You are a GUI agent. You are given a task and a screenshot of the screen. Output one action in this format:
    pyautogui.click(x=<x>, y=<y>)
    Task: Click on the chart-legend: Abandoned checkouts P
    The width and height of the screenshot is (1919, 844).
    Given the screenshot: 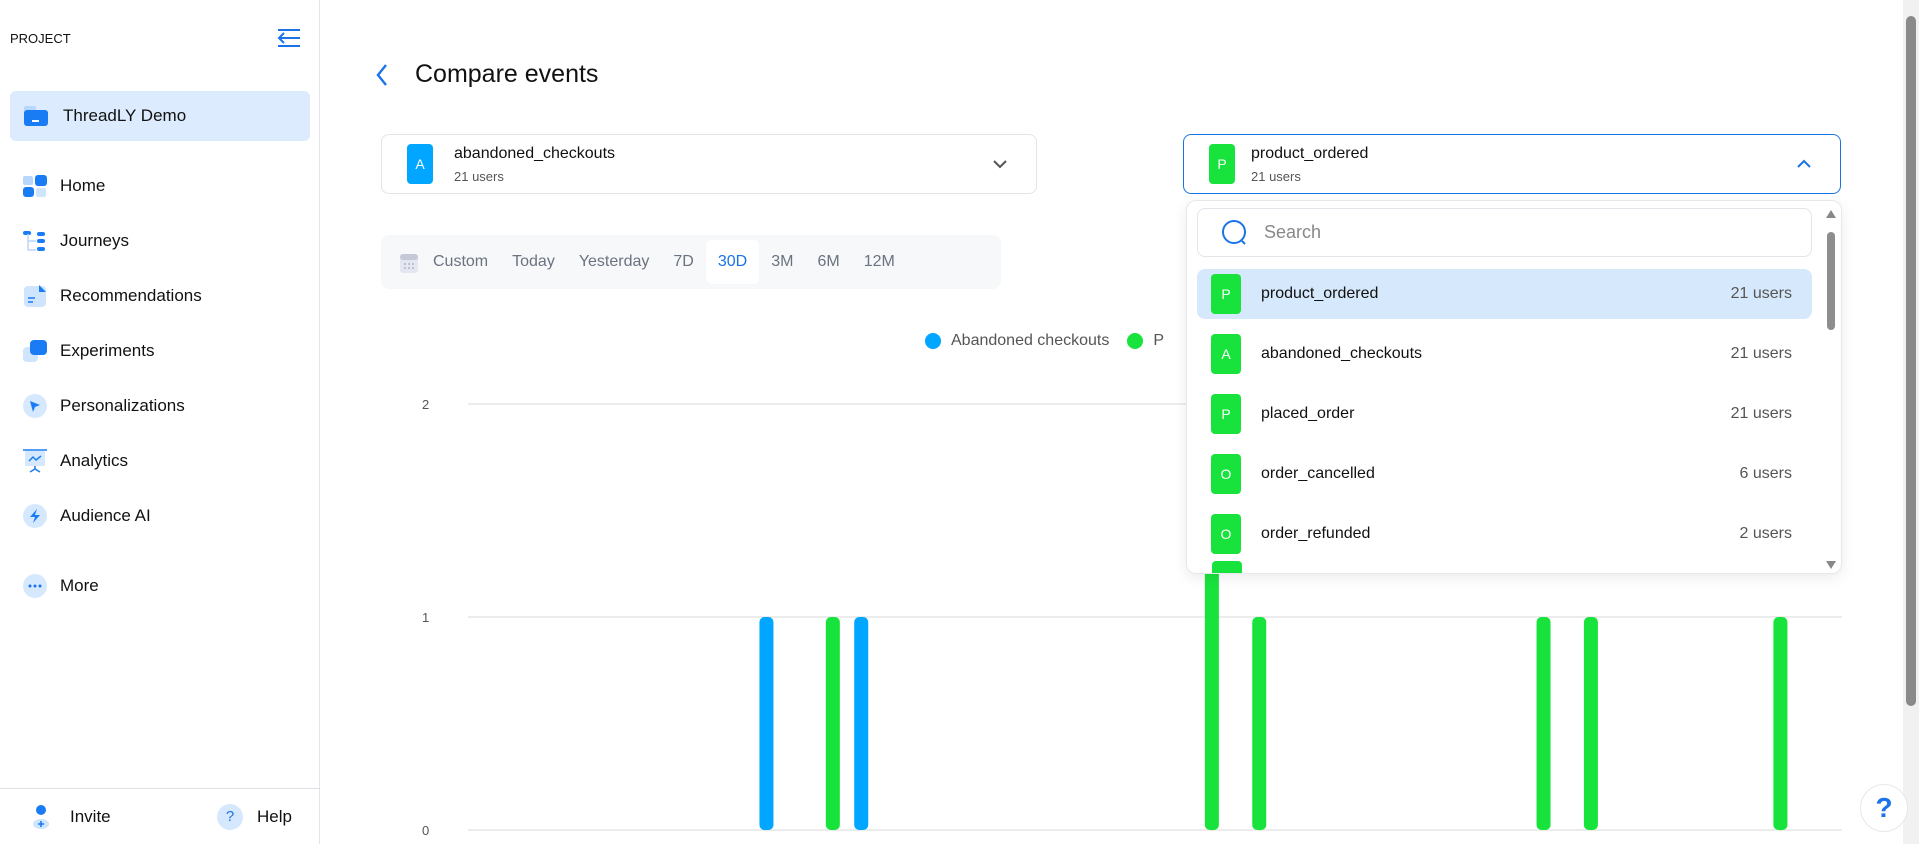 What is the action you would take?
    pyautogui.click(x=1044, y=341)
    